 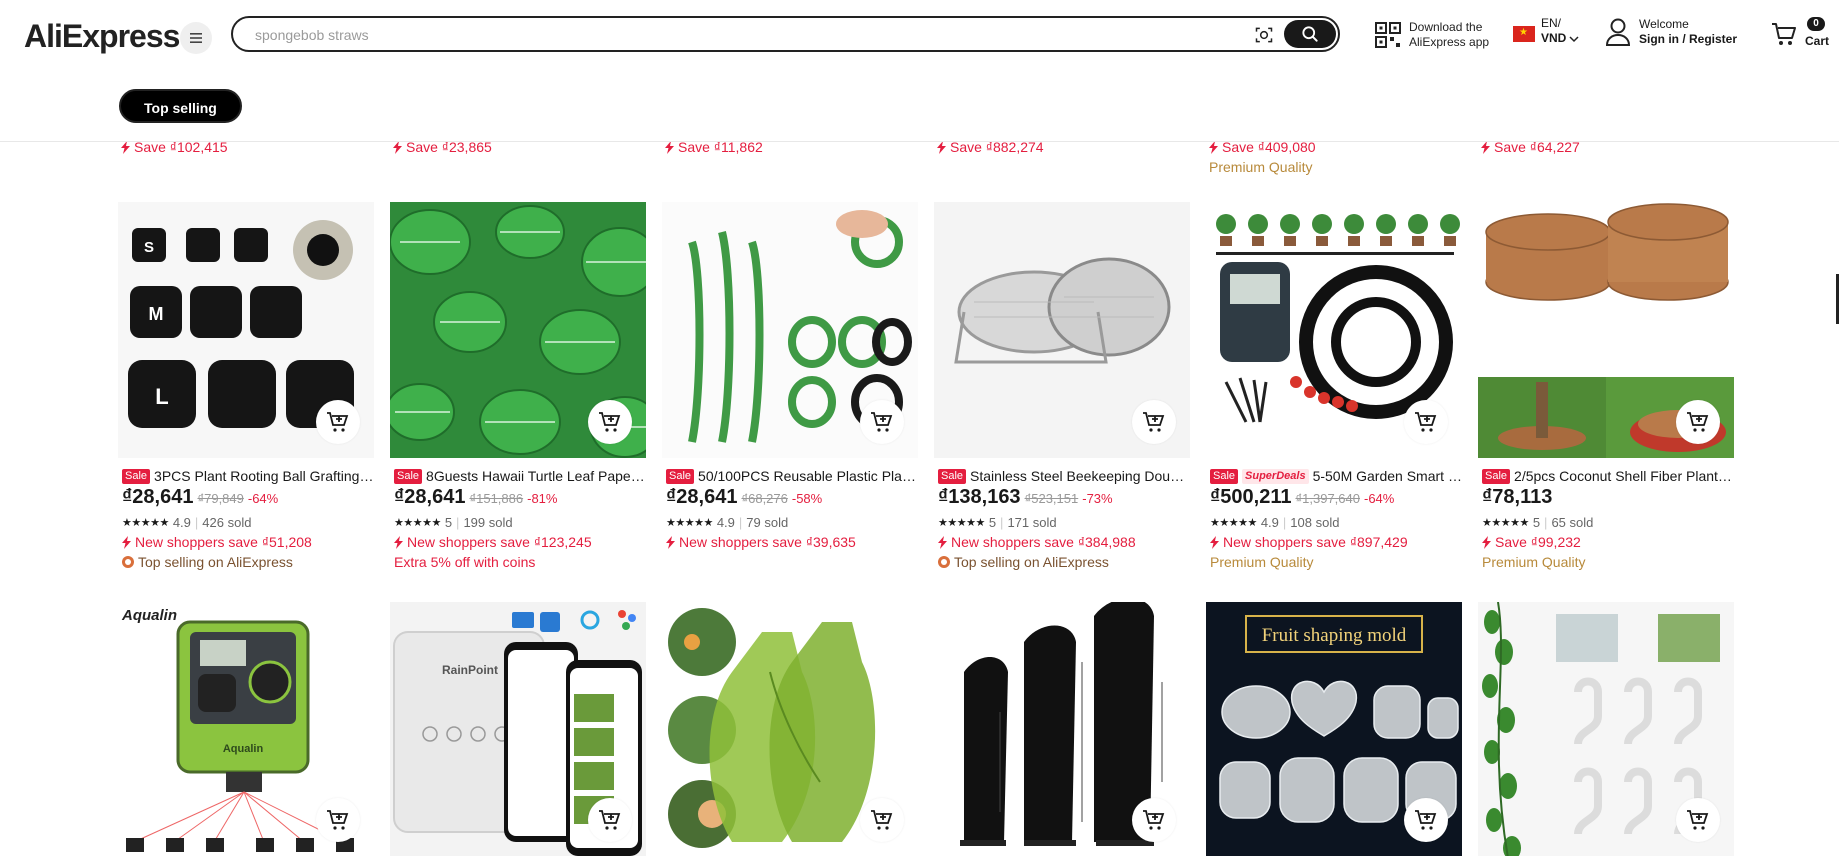 What do you see at coordinates (1388, 35) in the screenshot?
I see `qr-code-icon` at bounding box center [1388, 35].